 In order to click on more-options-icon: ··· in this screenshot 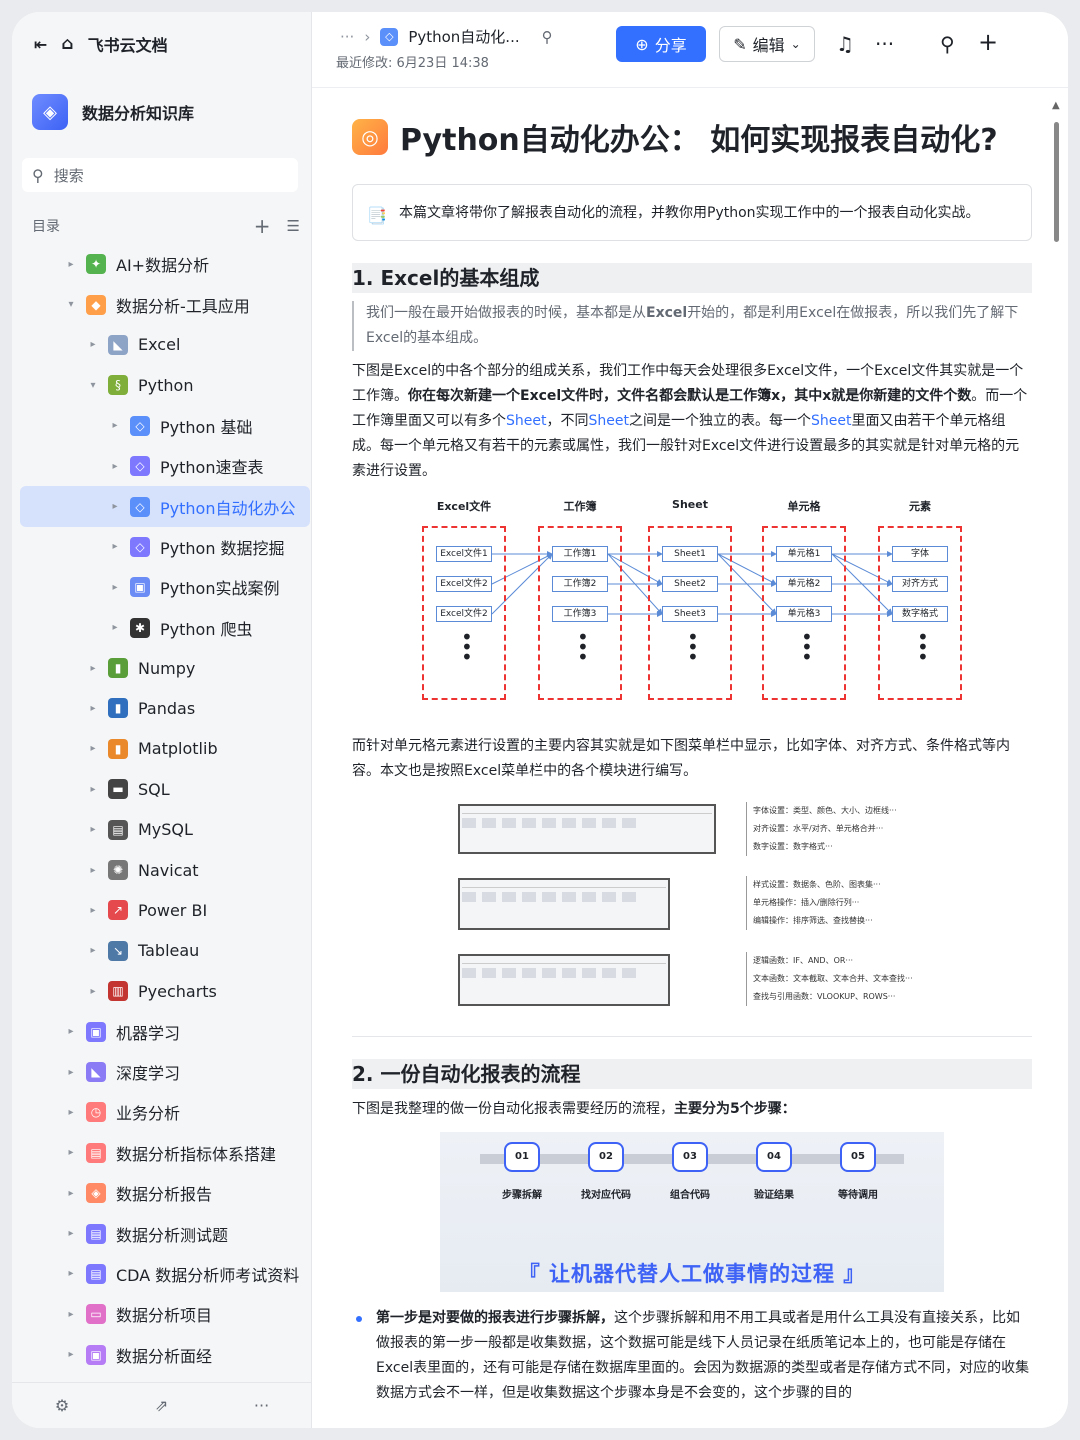, I will do `click(884, 44)`.